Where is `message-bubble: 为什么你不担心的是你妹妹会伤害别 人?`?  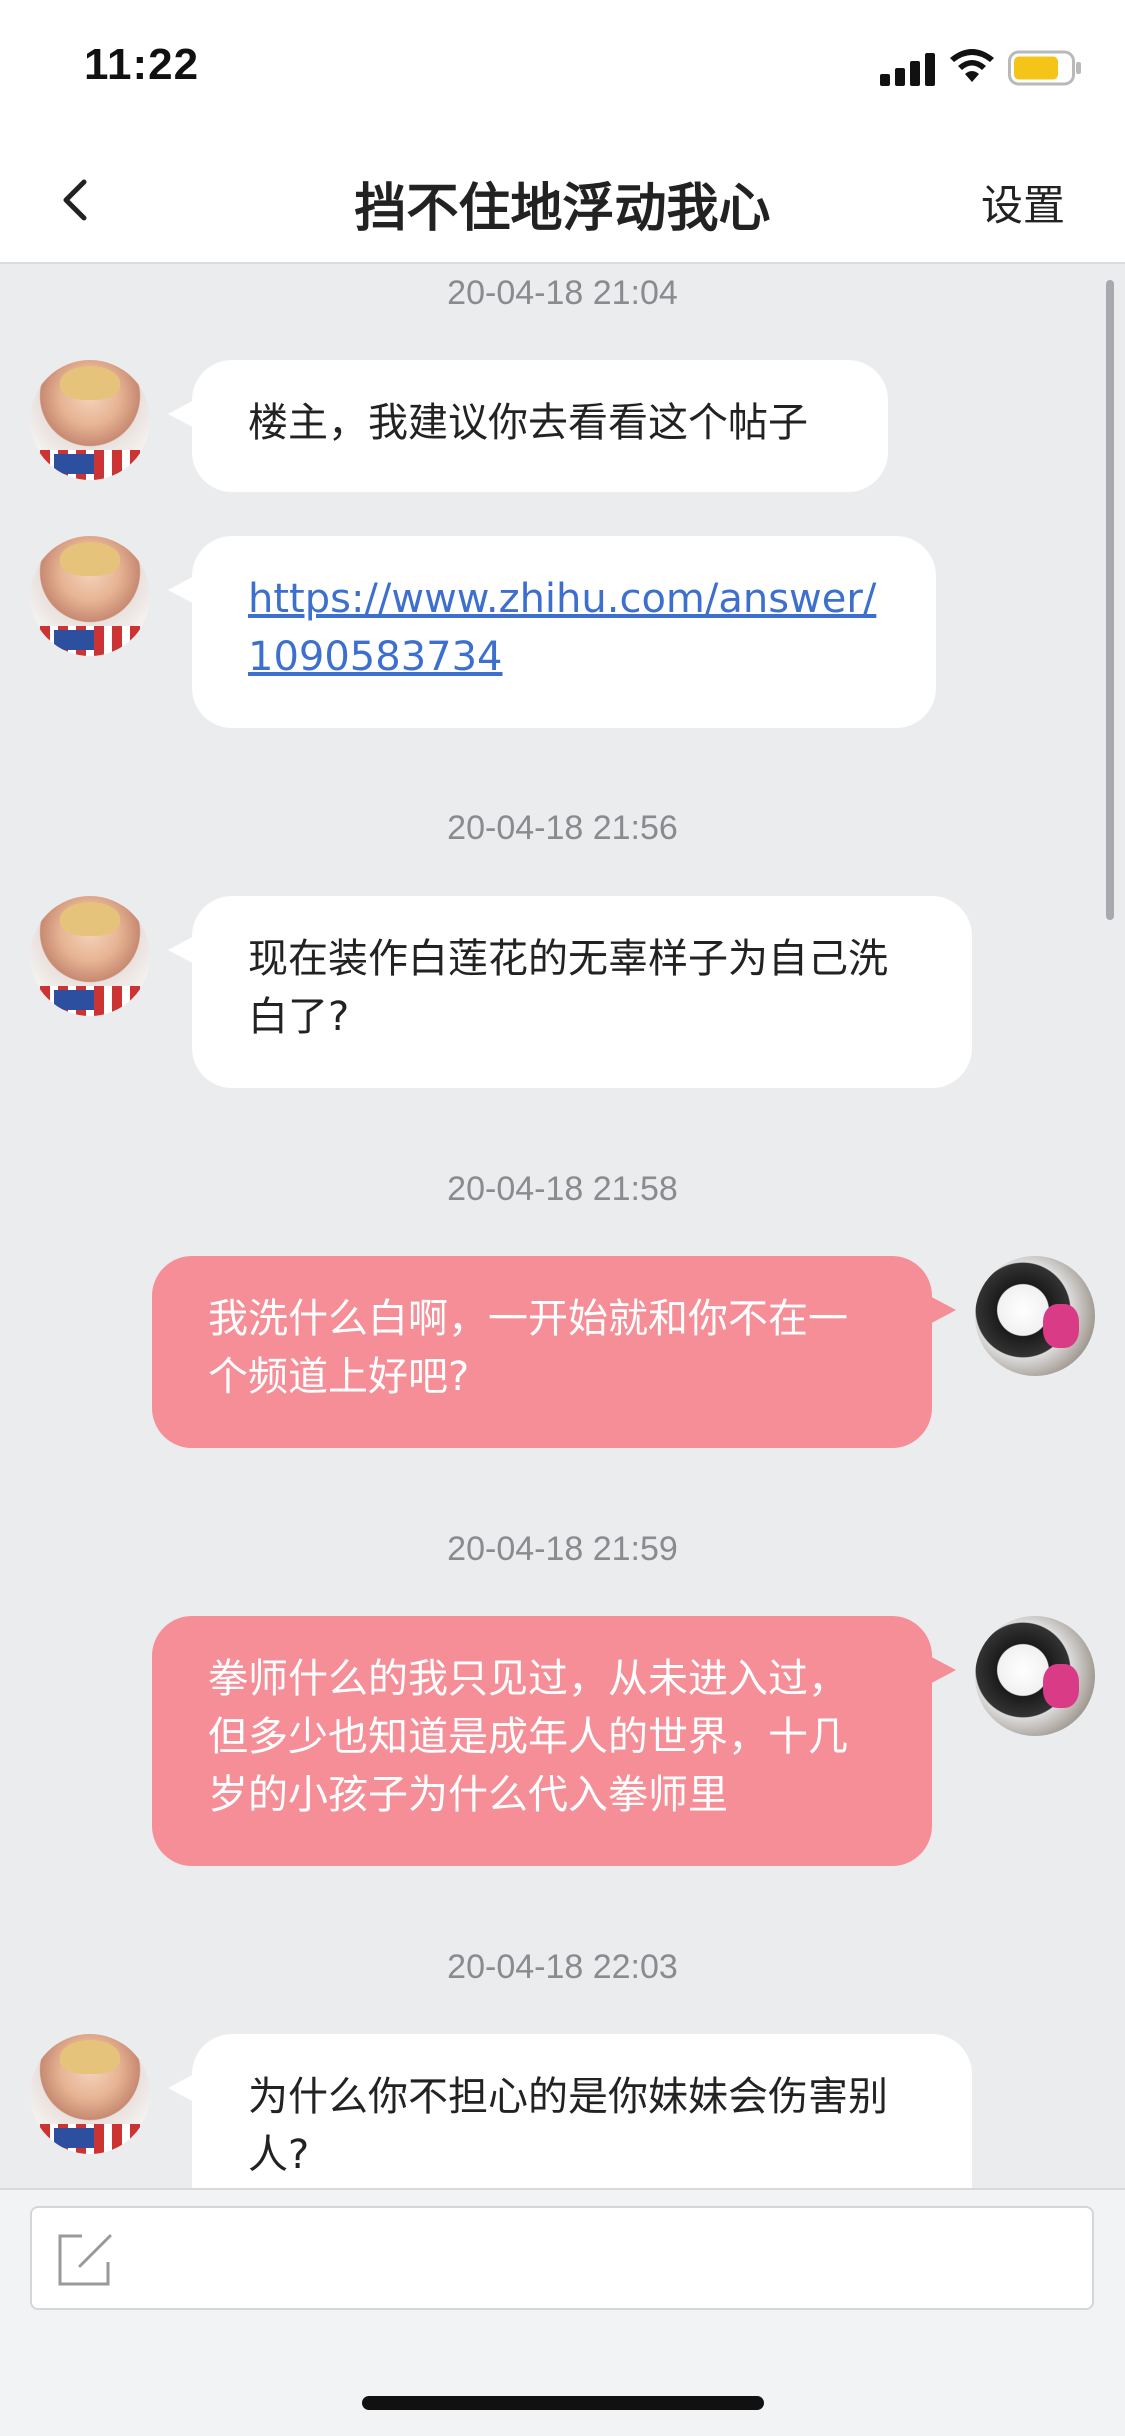
message-bubble: 为什么你不担心的是你妹妹会伤害别 人? is located at coordinates (570, 2111).